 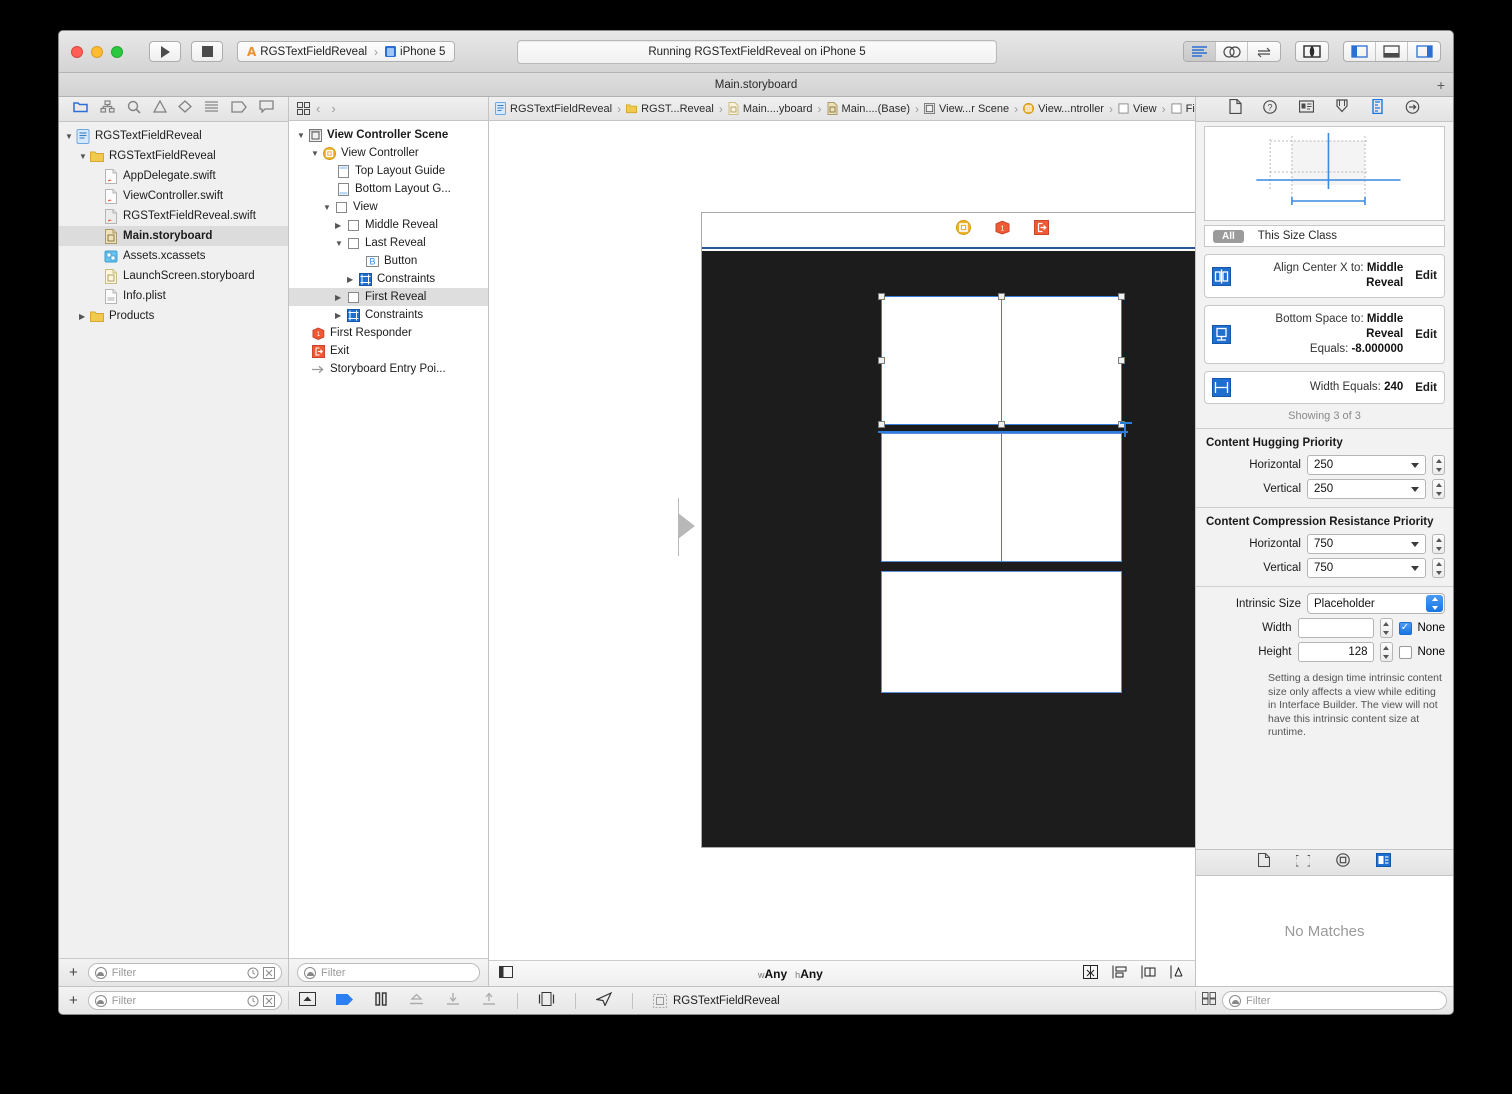 I want to click on intrinsic-width-field, so click(x=1335, y=628).